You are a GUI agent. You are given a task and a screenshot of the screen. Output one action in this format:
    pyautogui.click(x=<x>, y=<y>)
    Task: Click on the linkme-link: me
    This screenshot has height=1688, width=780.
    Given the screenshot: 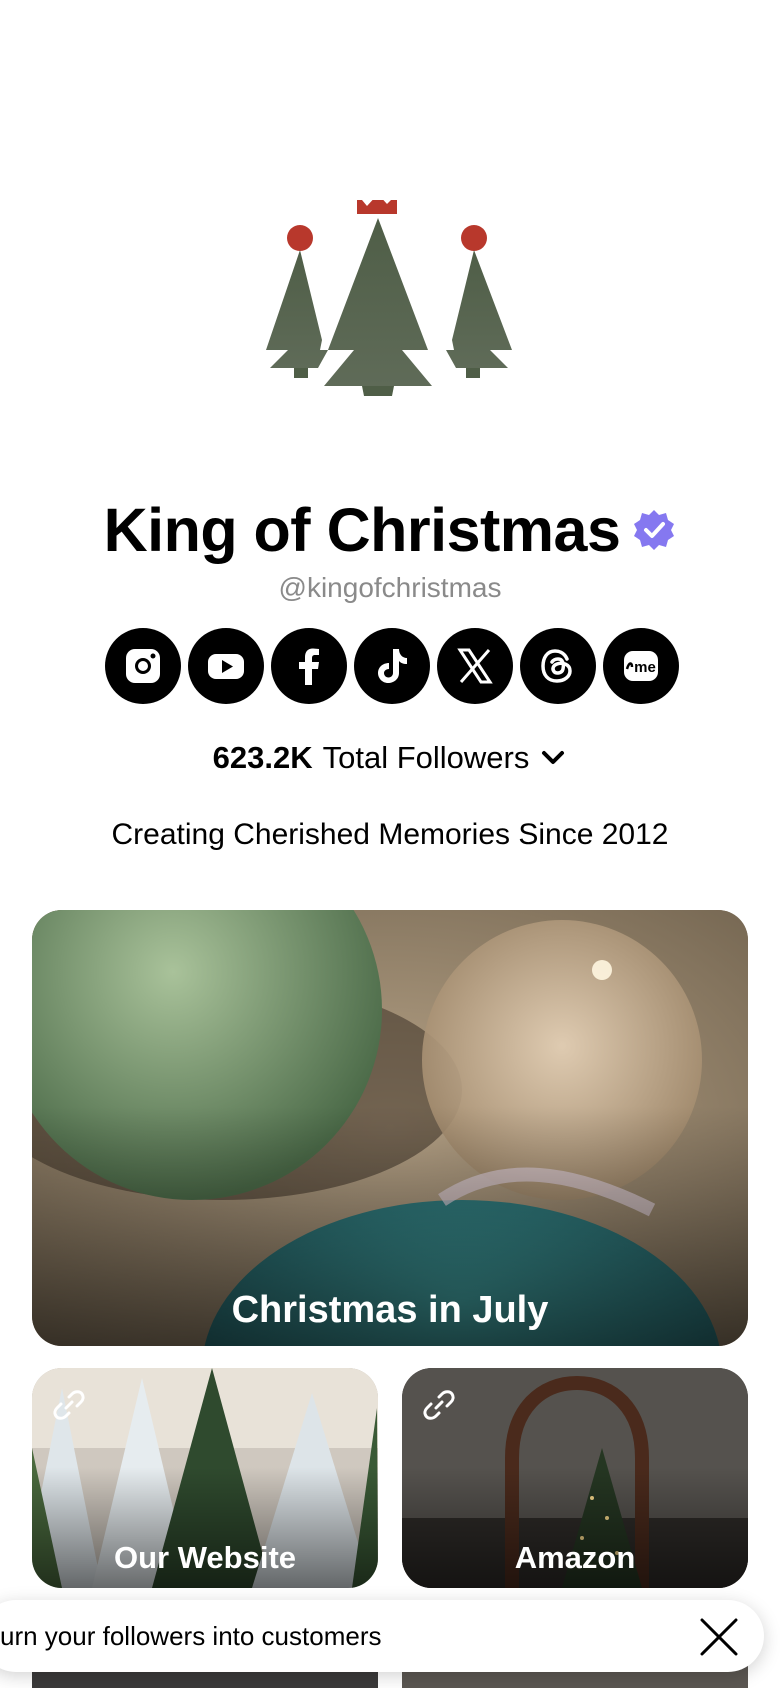 What is the action you would take?
    pyautogui.click(x=641, y=666)
    